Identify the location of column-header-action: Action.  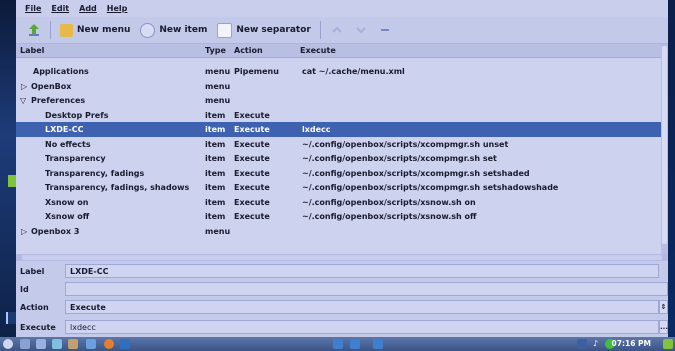
(248, 50).